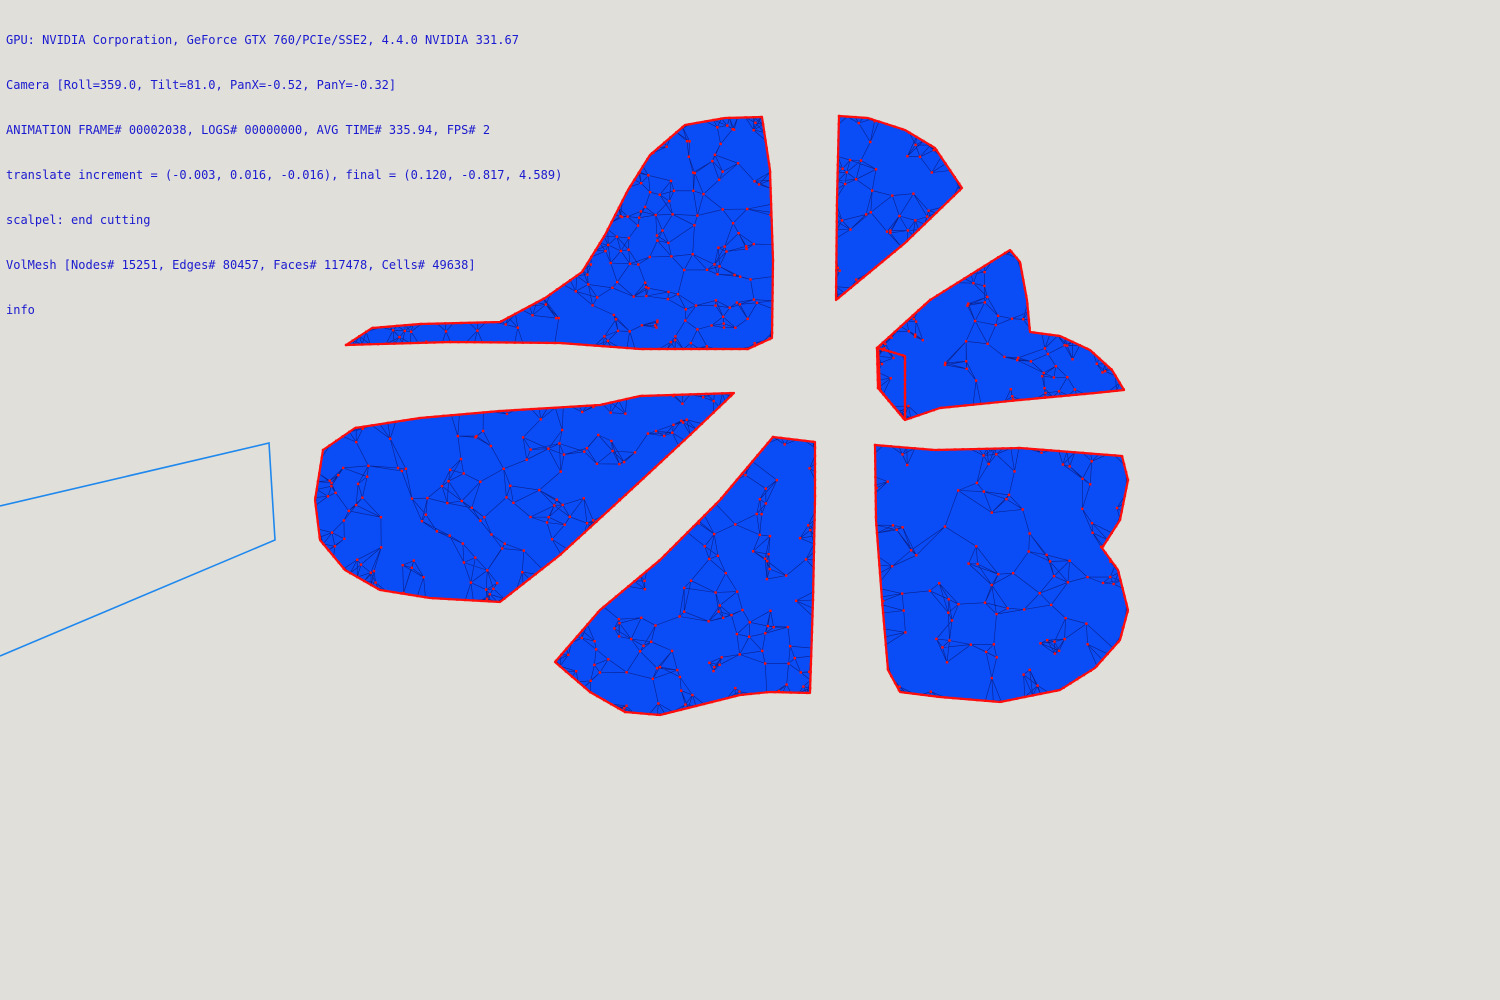 Image resolution: width=1500 pixels, height=1000 pixels. Describe the element at coordinates (20, 310) in the screenshot. I see `hud-info-line: info` at that location.